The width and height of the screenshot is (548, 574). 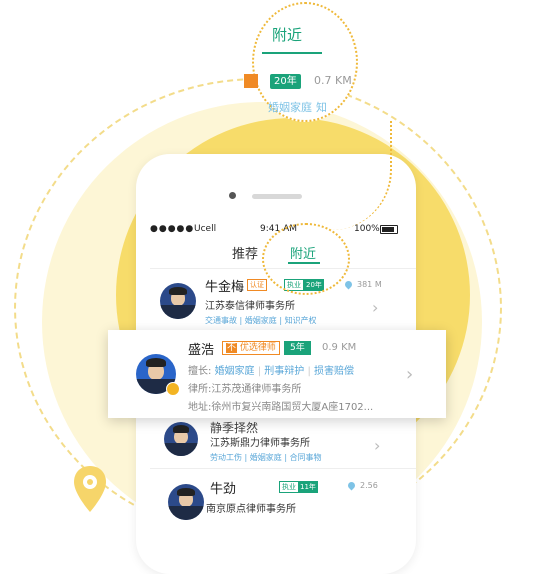 I want to click on magnified-tag: 知, so click(x=321, y=107).